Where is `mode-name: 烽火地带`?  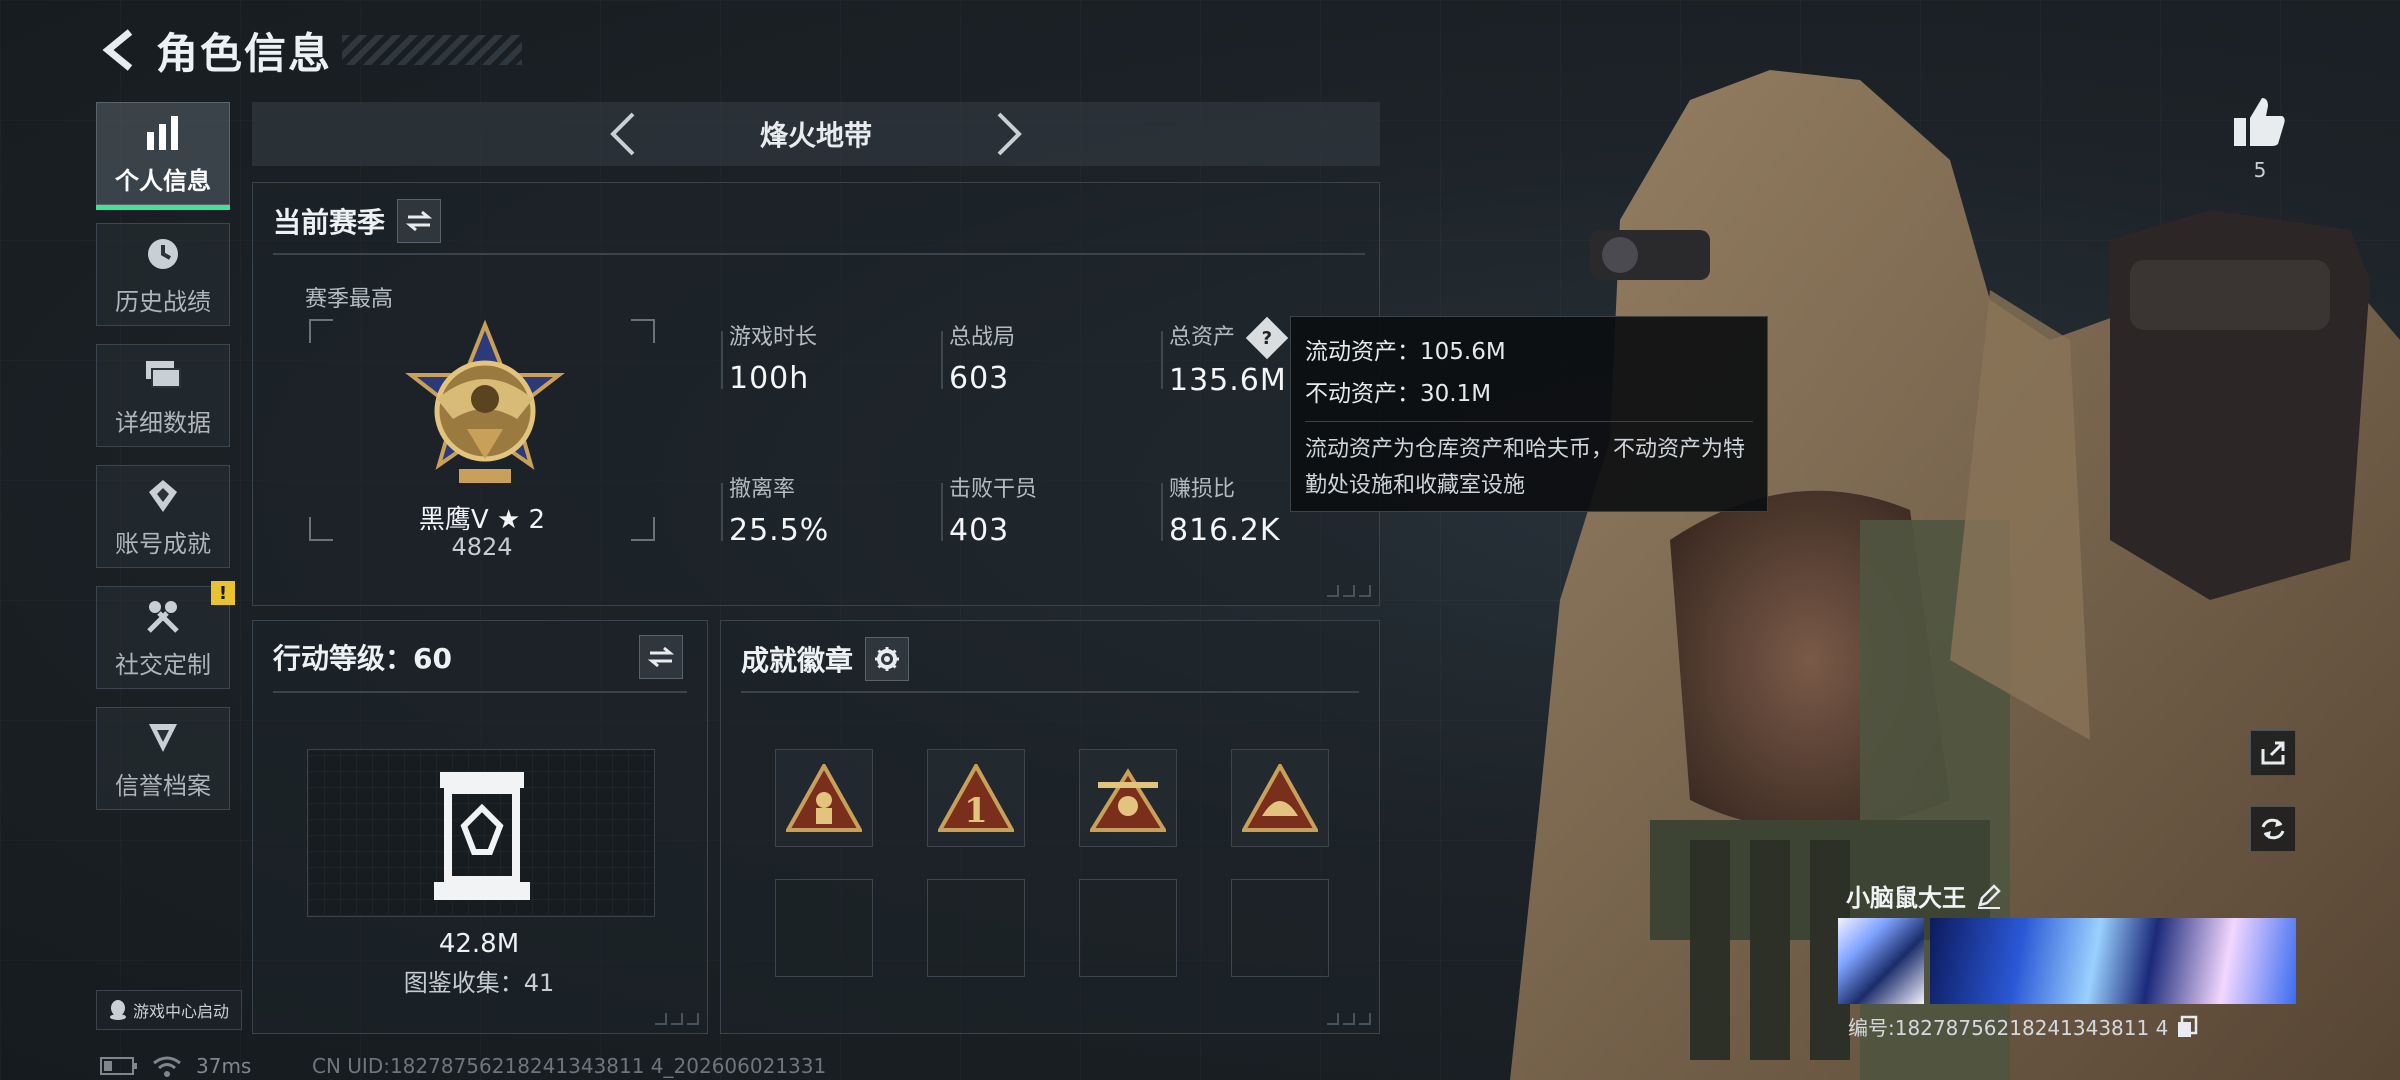 mode-name: 烽火地带 is located at coordinates (815, 135).